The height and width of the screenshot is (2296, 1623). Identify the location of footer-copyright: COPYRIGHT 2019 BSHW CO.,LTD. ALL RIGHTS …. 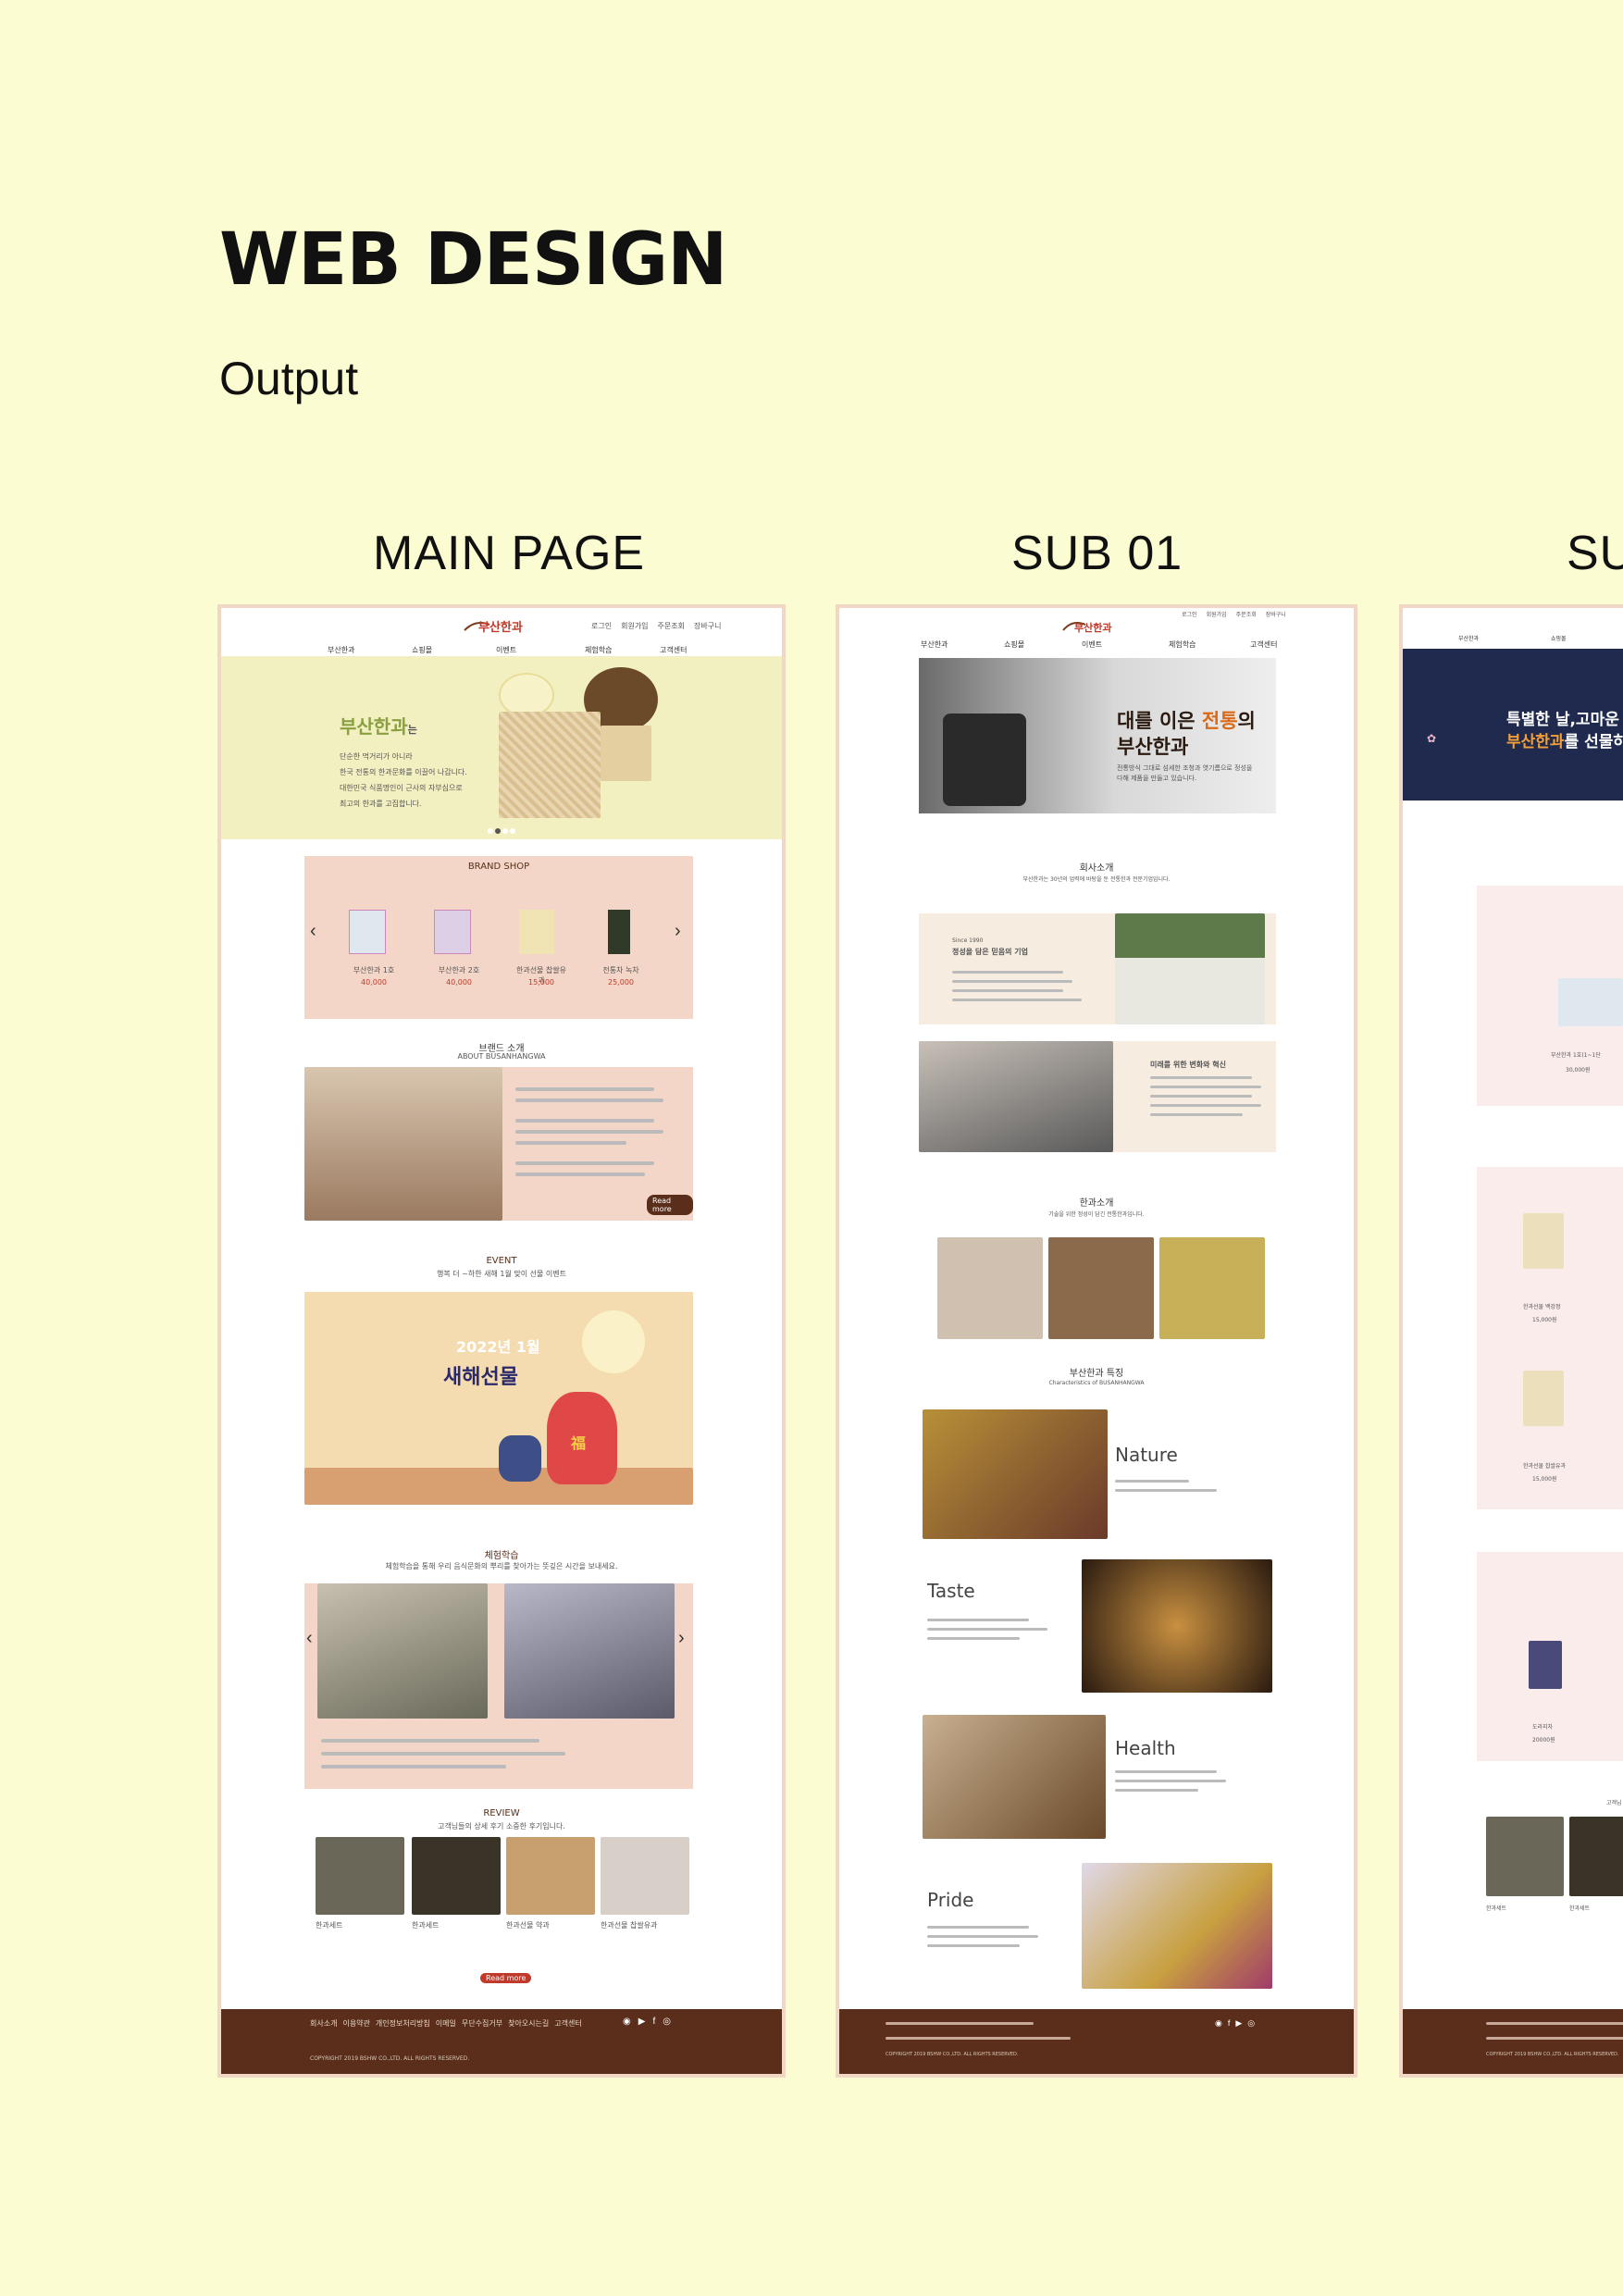
(952, 2054).